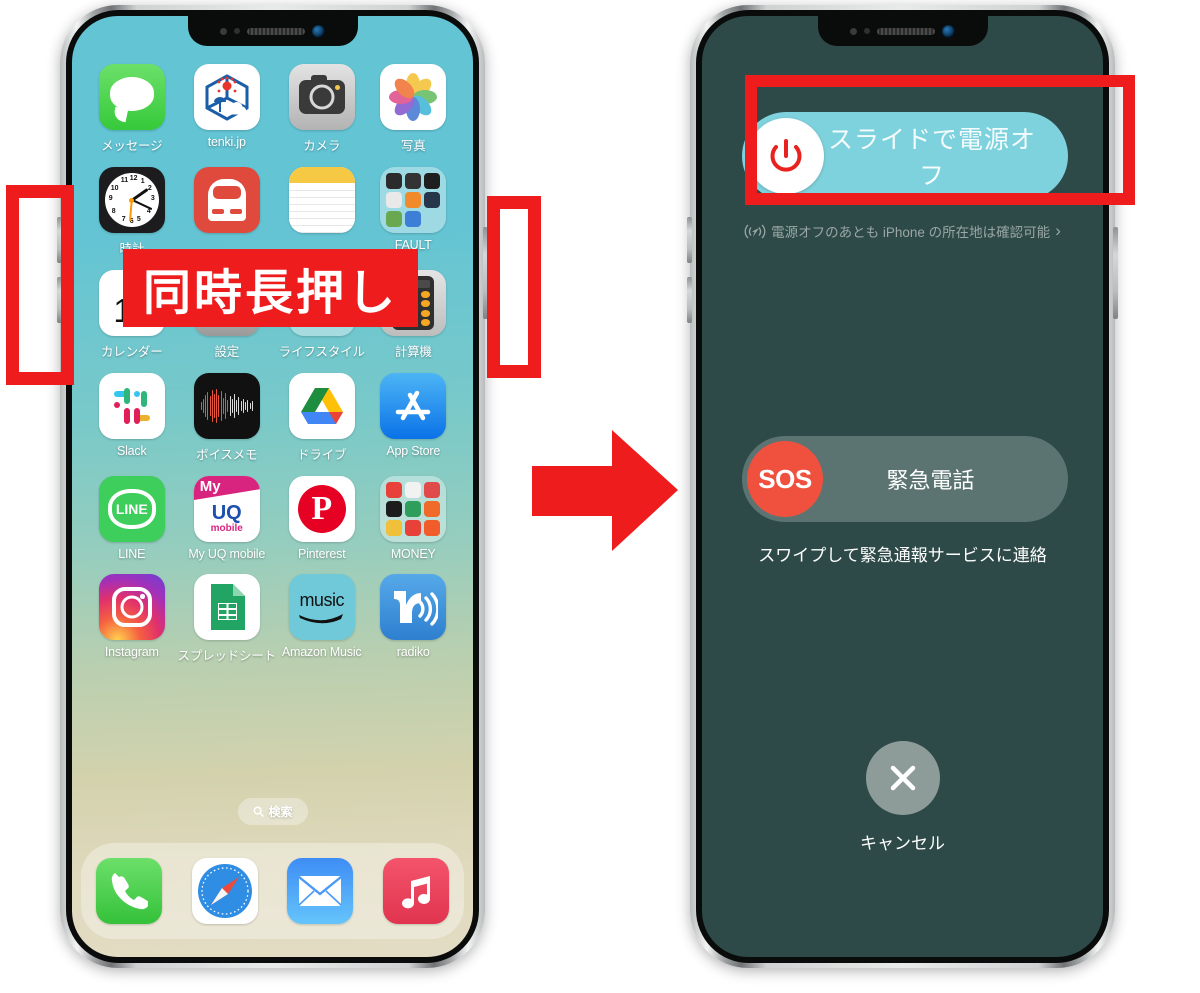 The height and width of the screenshot is (993, 1200). I want to click on app-label: My UQ mobile, so click(227, 554).